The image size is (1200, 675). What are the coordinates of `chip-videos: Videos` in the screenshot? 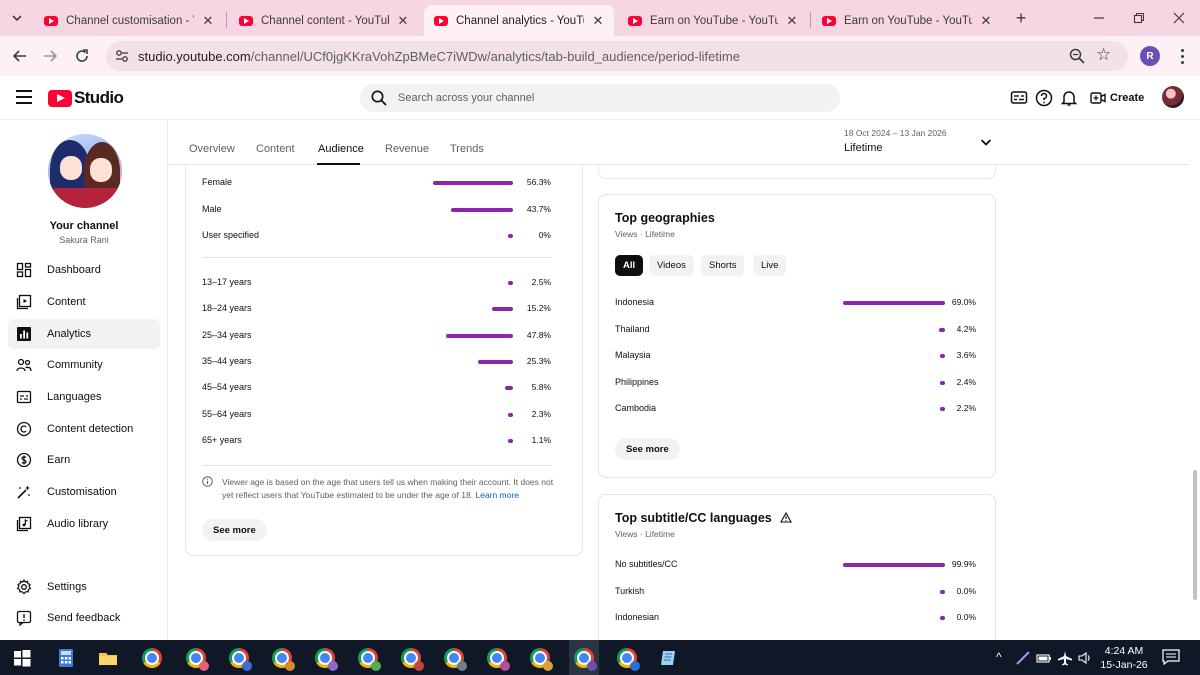 It's located at (671, 265).